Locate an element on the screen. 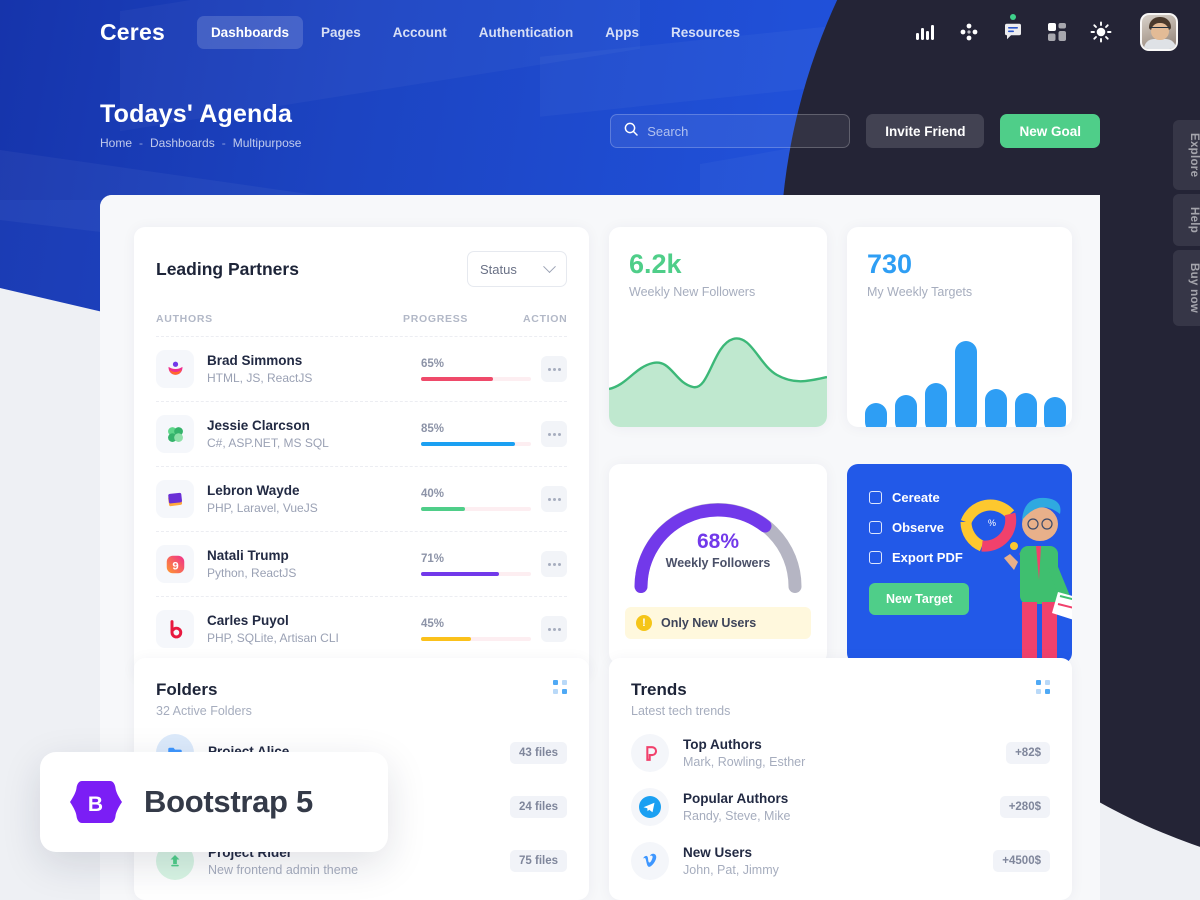 The image size is (1200, 900). targets-label: My Weekly Targets is located at coordinates (920, 292).